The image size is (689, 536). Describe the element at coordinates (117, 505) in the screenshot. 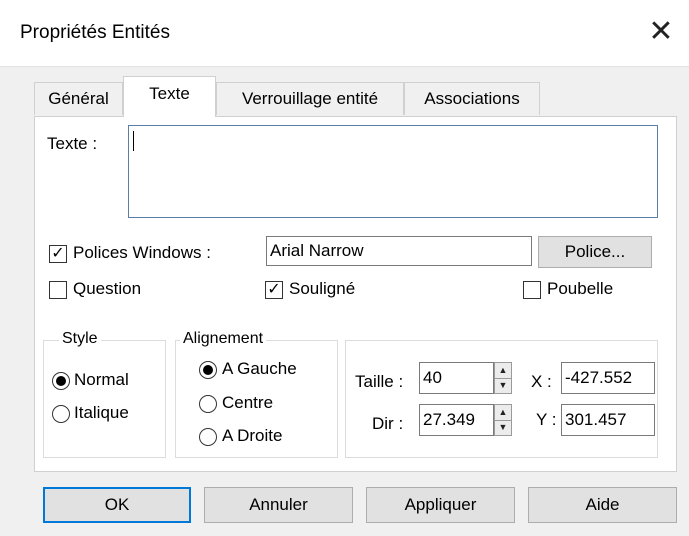

I see `ok-button: OK` at that location.